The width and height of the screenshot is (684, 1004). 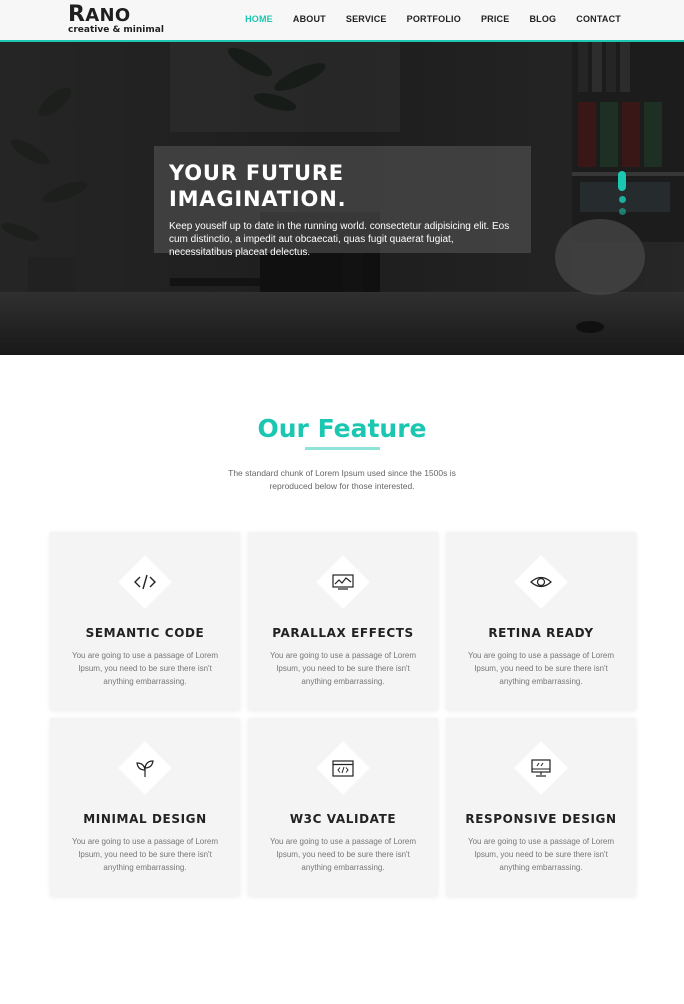 I want to click on feature-title: RETINA READY, so click(x=541, y=633).